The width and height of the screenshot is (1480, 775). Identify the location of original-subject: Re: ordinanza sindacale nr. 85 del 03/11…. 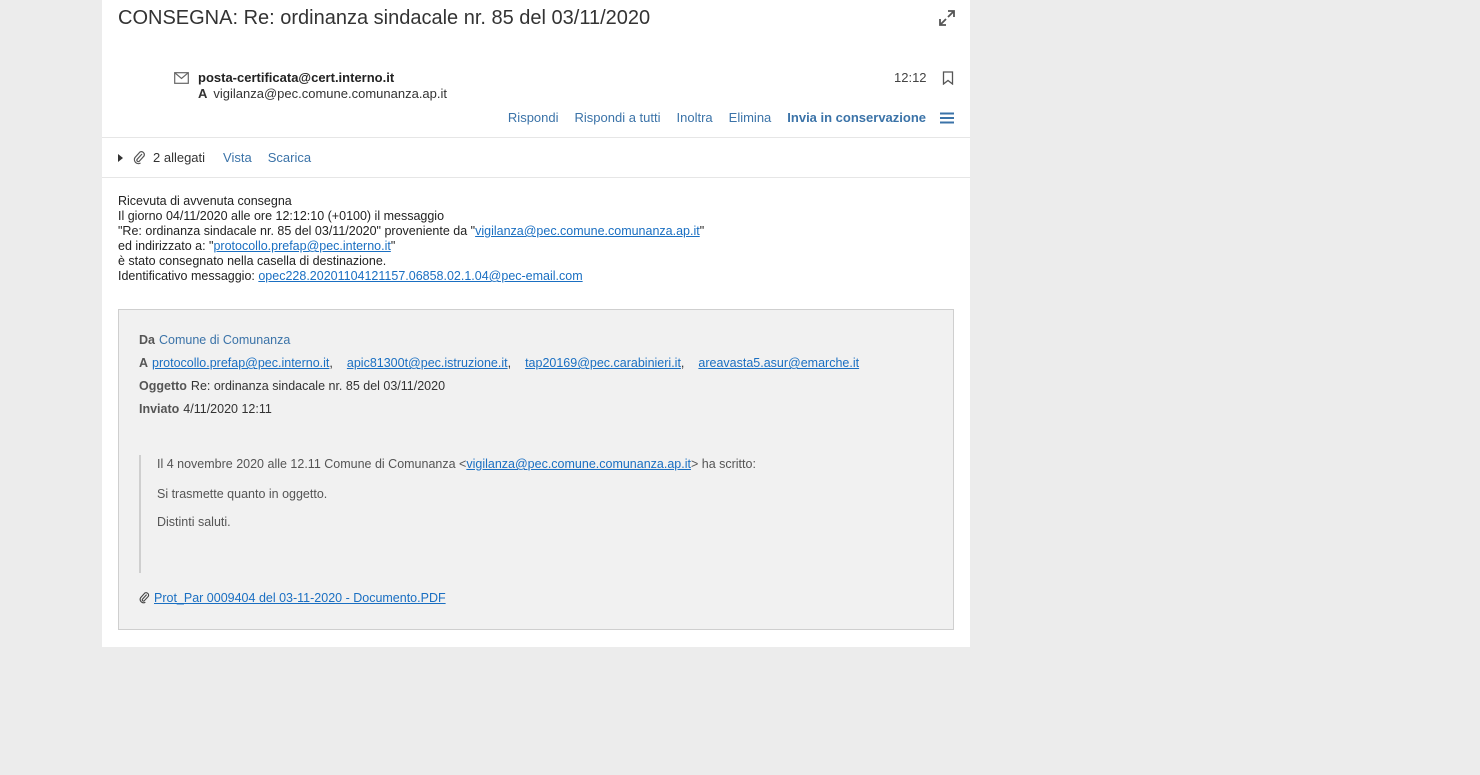
(318, 386).